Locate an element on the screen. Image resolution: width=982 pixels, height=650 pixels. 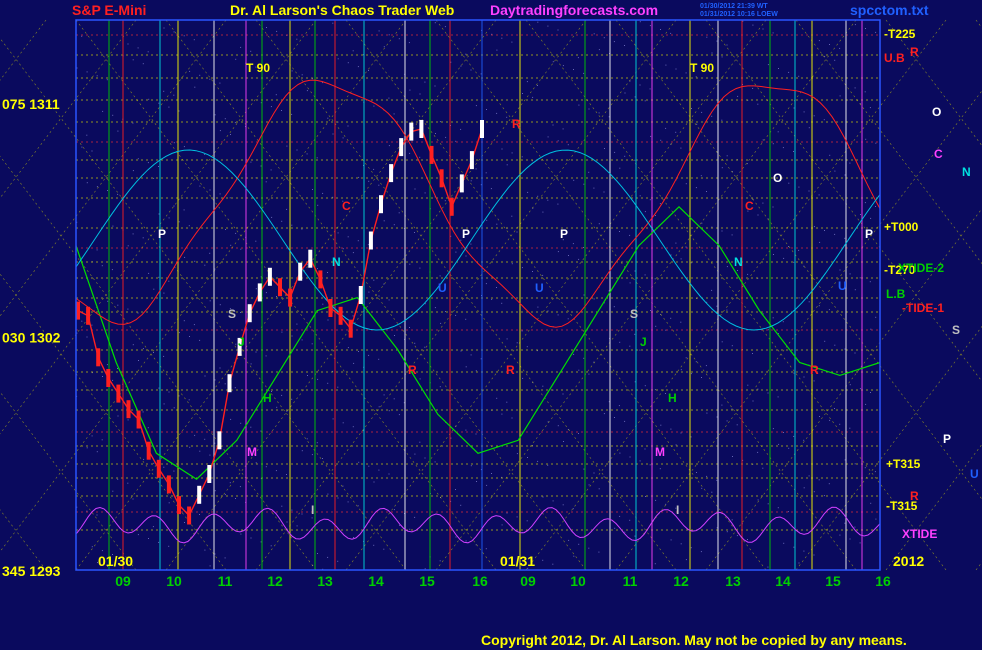
point-label: R is located at coordinates (510, 370).